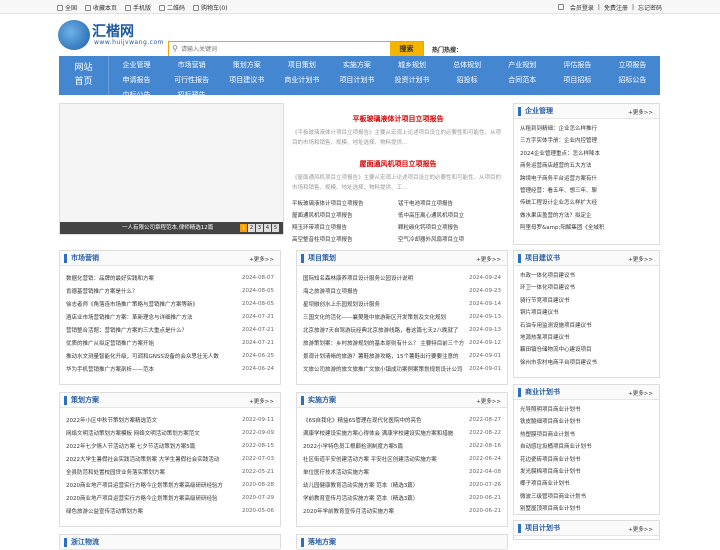 The image size is (720, 550). Describe the element at coordinates (586, 484) in the screenshot. I see `list-item: 椰子项目商业计划书` at that location.